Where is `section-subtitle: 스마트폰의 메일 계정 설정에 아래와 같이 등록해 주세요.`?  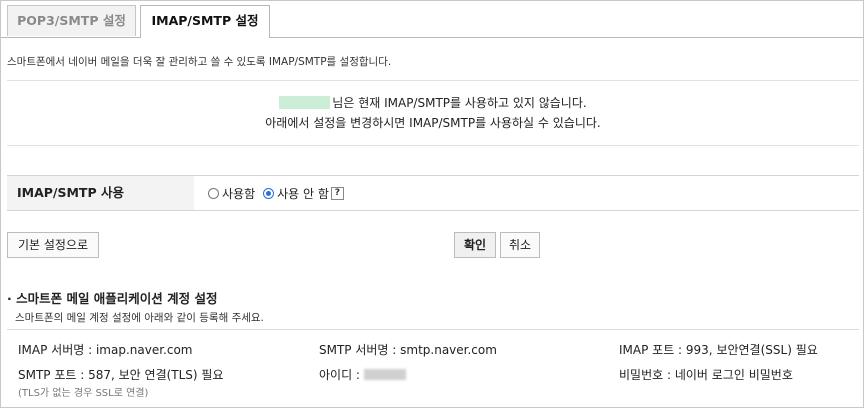
section-subtitle: 스마트폰의 메일 계정 설정에 아래와 같이 등록해 주세요. is located at coordinates (139, 318).